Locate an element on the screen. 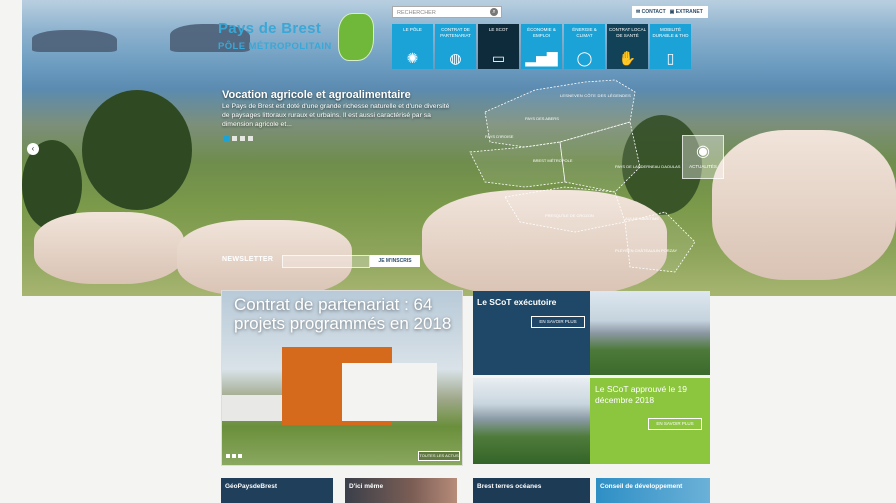 This screenshot has width=896, height=503. newsletter-label: NEWSLETTER is located at coordinates (248, 259).